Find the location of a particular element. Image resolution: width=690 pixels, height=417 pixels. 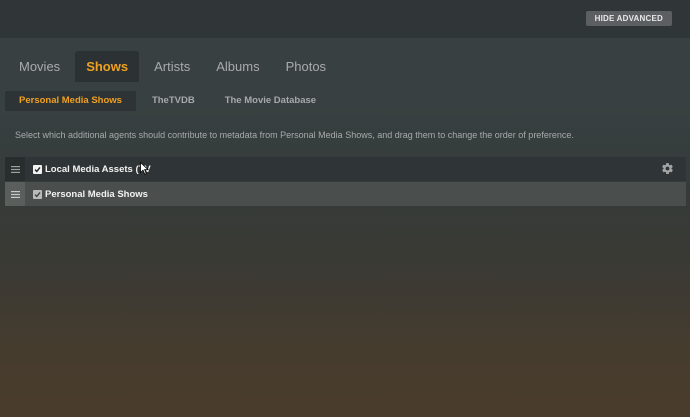

top-bar: HIDE ADVANCED is located at coordinates (345, 19).